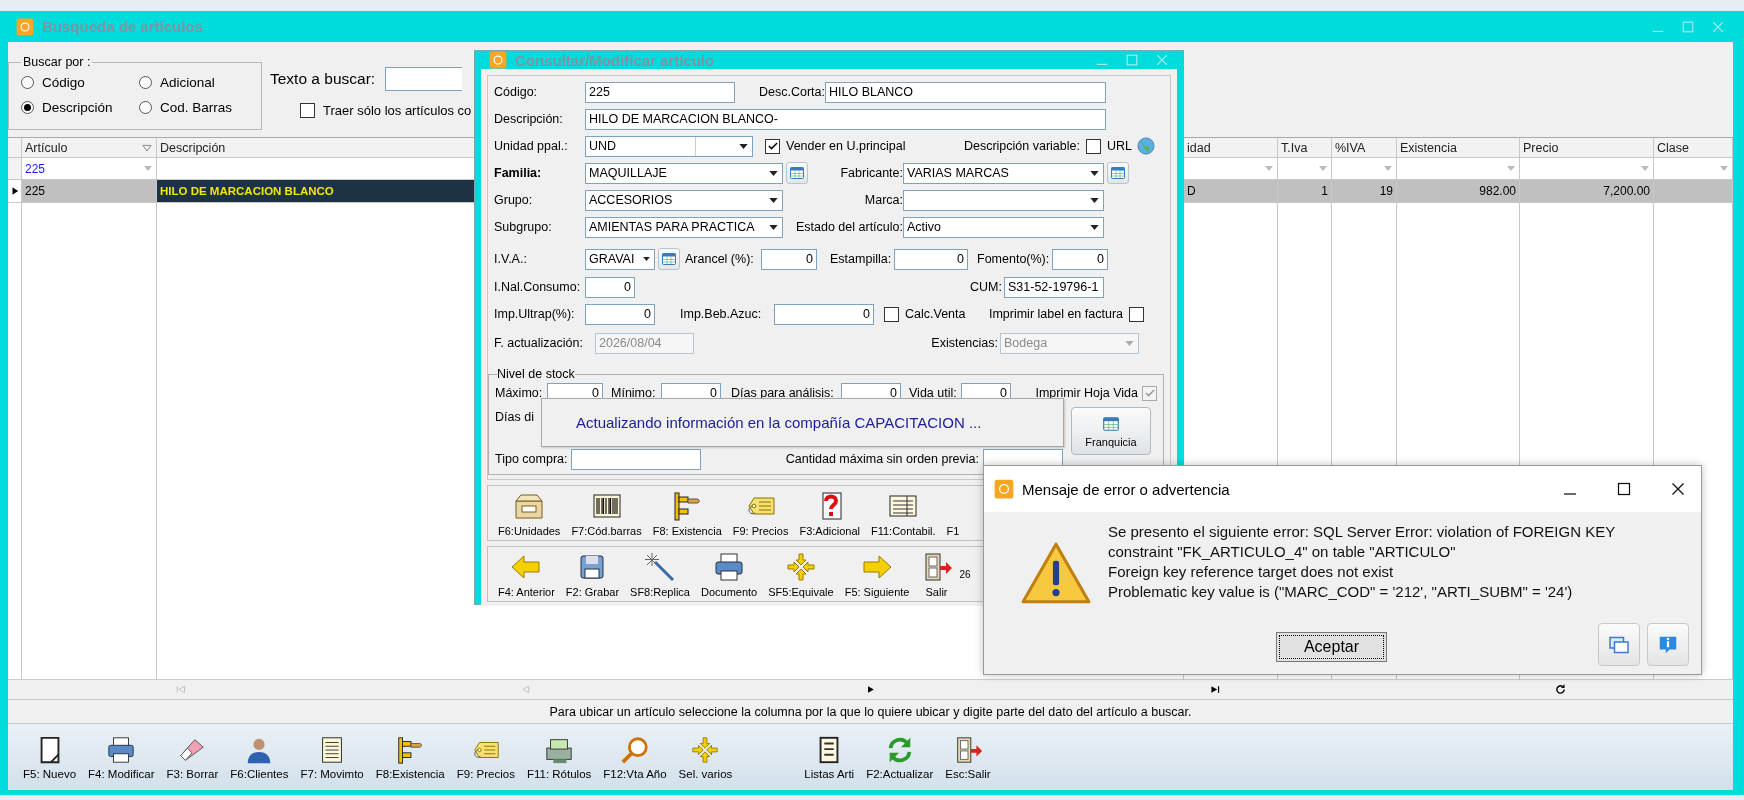 Image resolution: width=1744 pixels, height=800 pixels. What do you see at coordinates (332, 757) in the screenshot?
I see `toolbar-button: F7: Movimto` at bounding box center [332, 757].